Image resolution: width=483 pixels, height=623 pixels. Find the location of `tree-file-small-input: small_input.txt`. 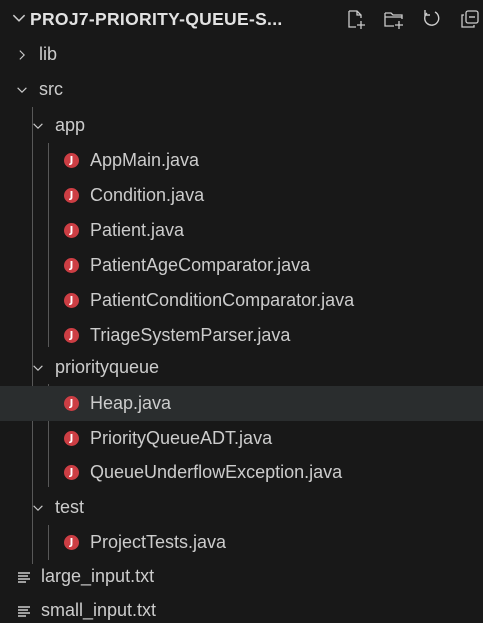

tree-file-small-input: small_input.txt is located at coordinates (241, 608).